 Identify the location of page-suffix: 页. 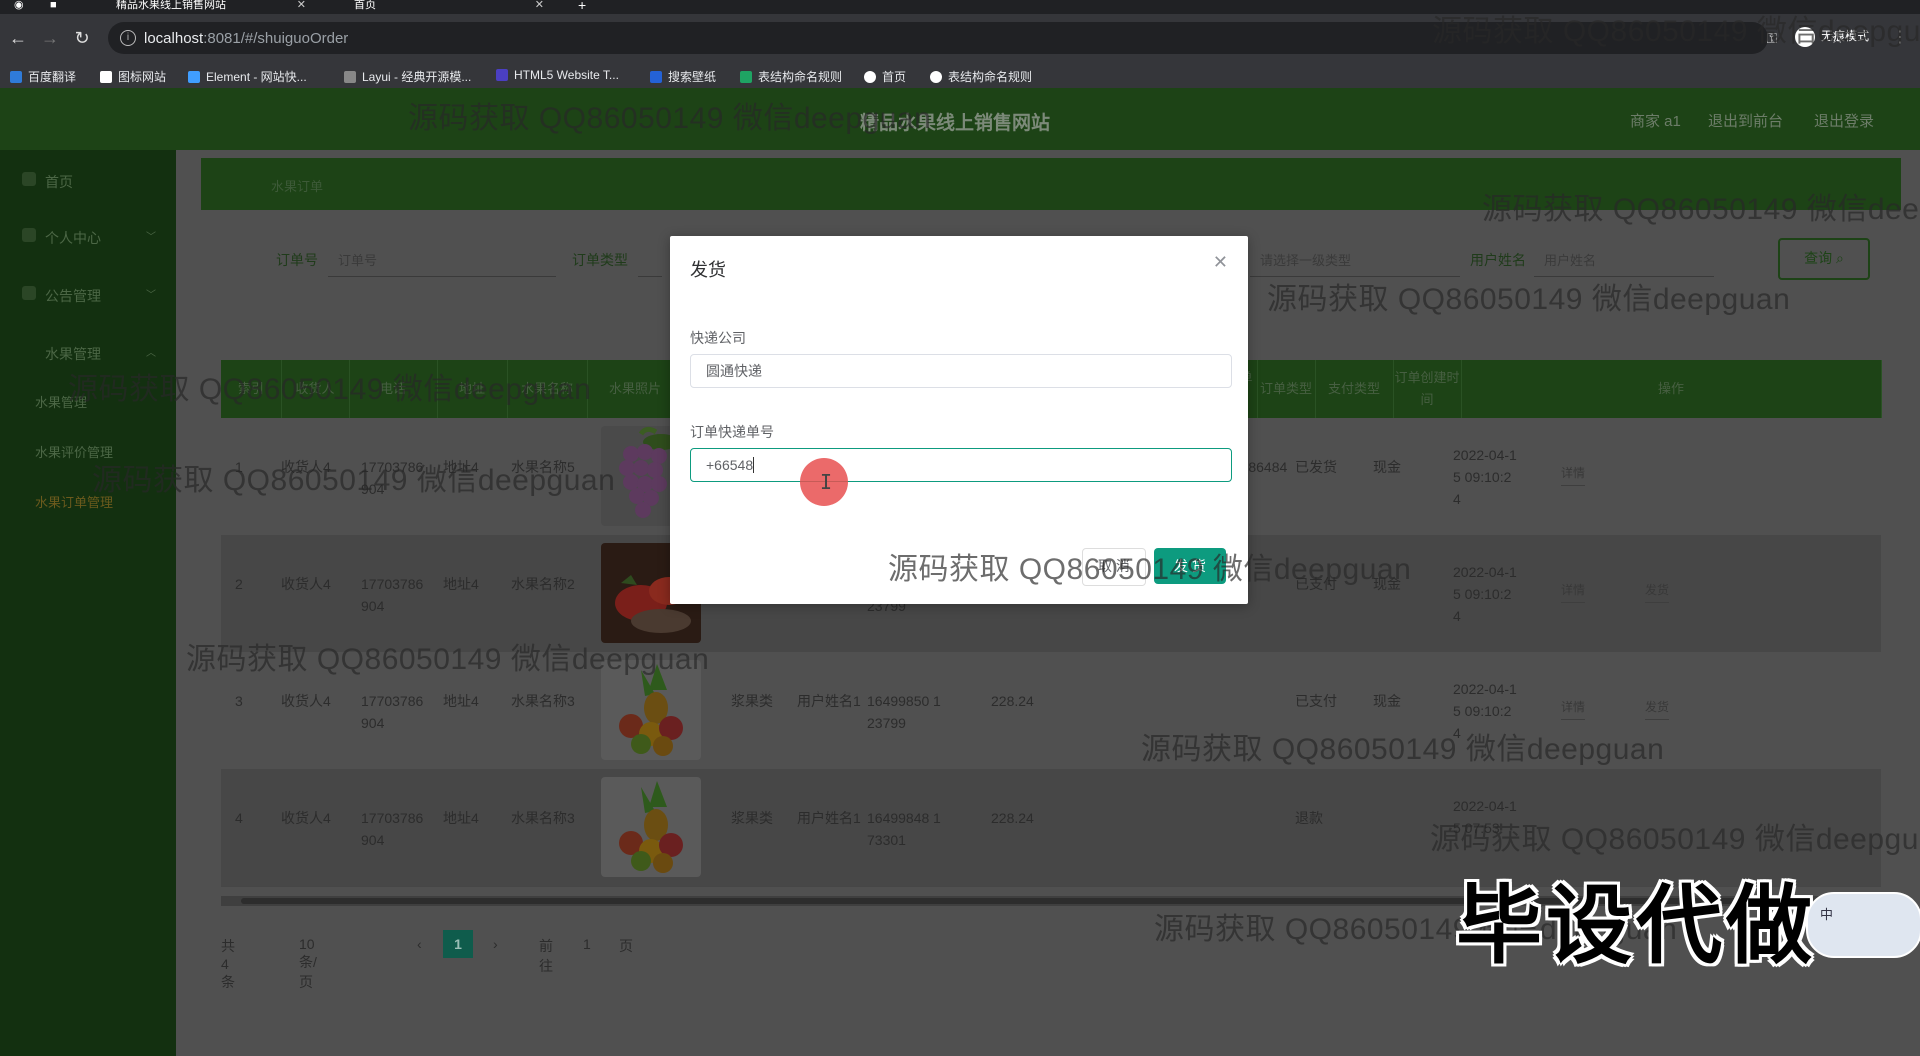
(626, 946).